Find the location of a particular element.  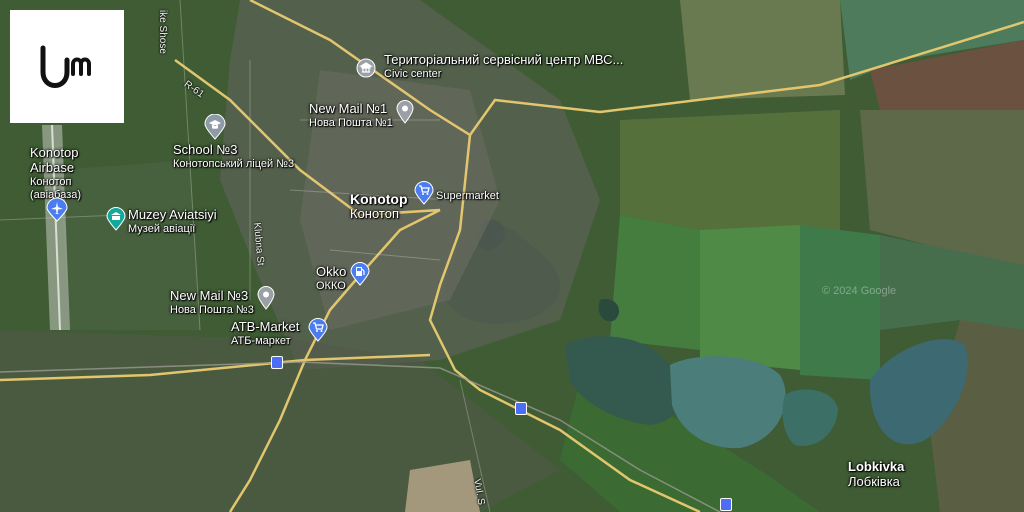

city-label-konotop: Konotop Конотоп is located at coordinates (379, 206).